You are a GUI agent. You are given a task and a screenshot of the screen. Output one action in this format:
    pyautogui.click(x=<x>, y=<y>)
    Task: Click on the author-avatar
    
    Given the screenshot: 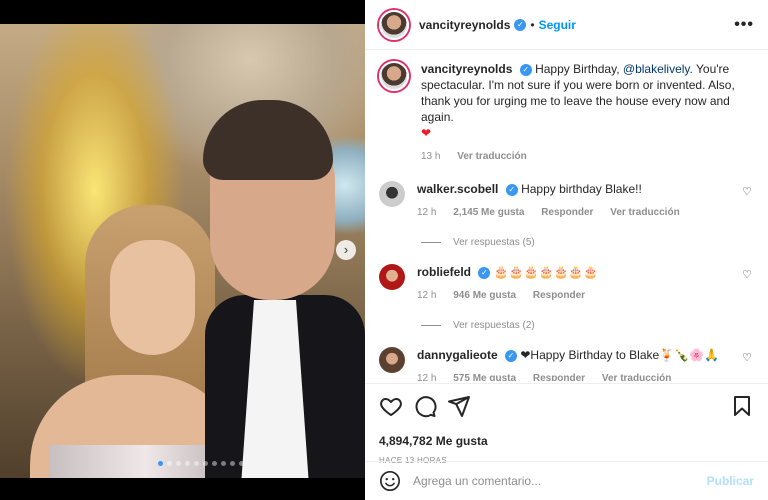 What is the action you would take?
    pyautogui.click(x=394, y=24)
    